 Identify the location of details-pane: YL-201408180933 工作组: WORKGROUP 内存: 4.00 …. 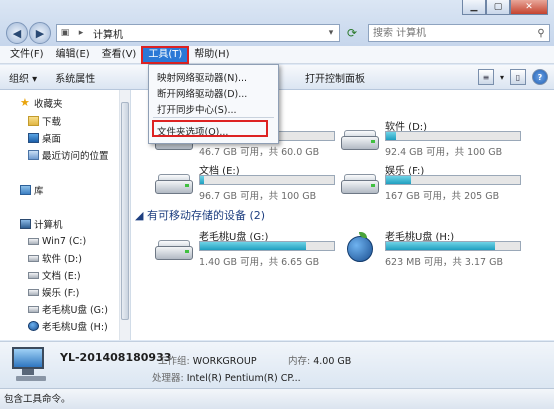
(277, 364).